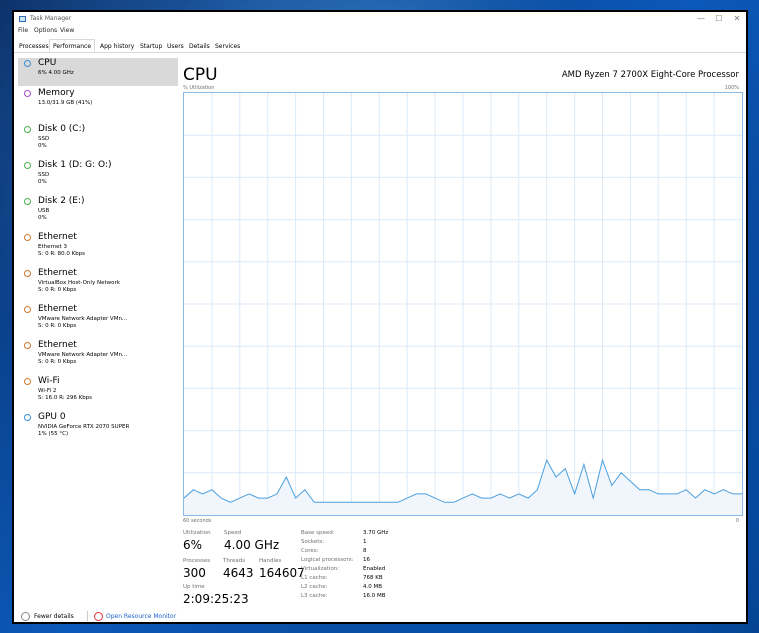 Image resolution: width=759 pixels, height=633 pixels. Describe the element at coordinates (238, 573) in the screenshot. I see `threads-value: 4643` at that location.